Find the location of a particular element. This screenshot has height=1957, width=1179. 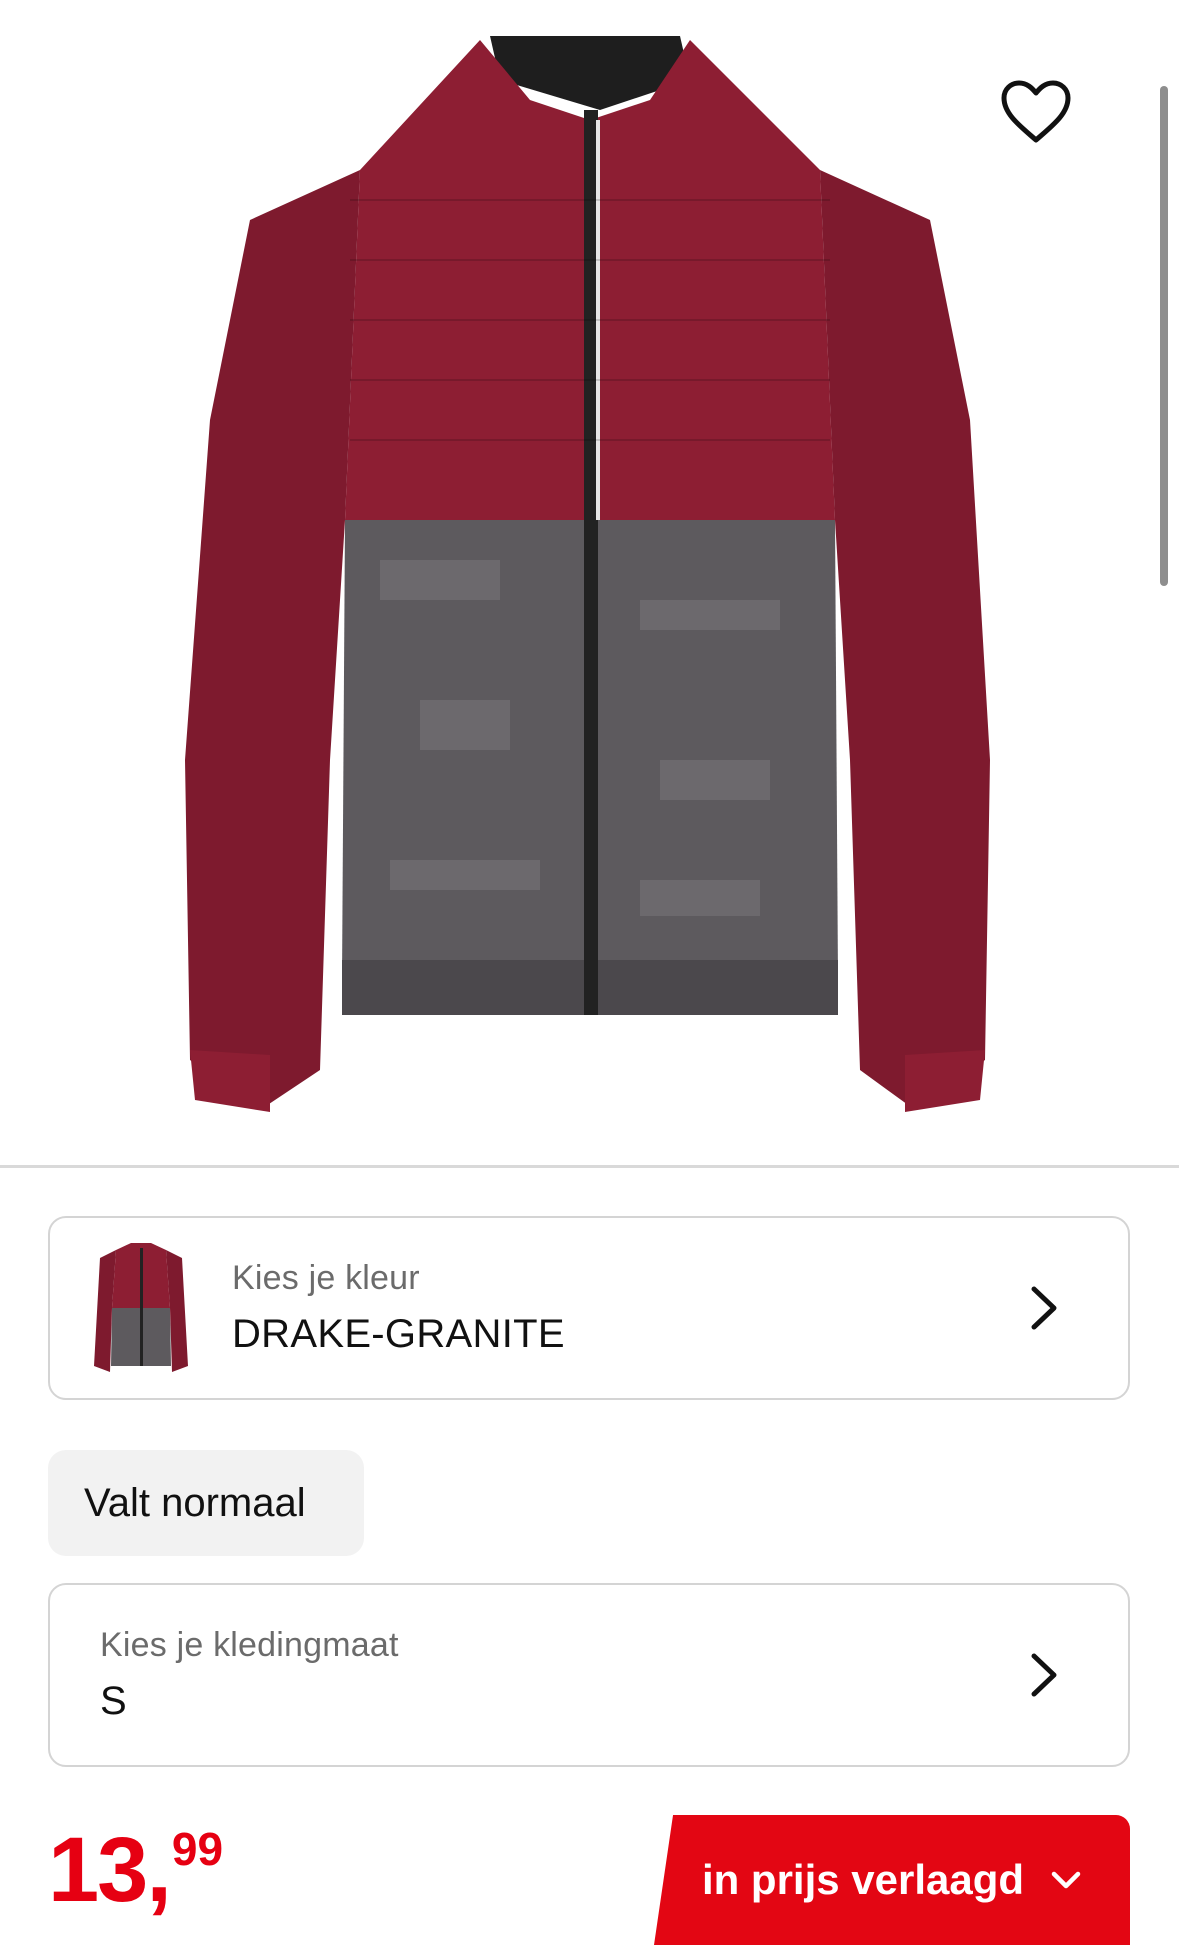

color-thumbnail is located at coordinates (141, 1307).